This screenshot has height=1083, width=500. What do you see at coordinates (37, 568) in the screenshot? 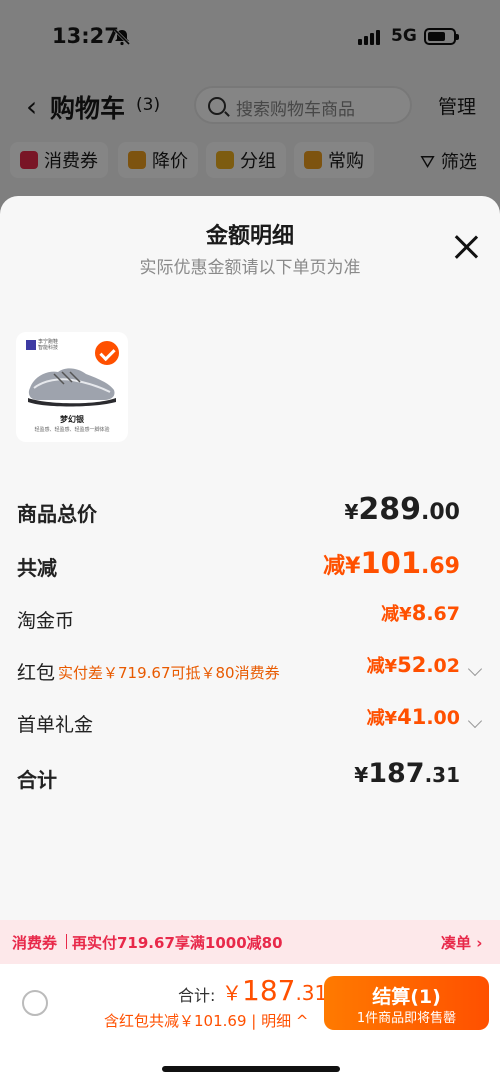
I see `row-label: 共减` at bounding box center [37, 568].